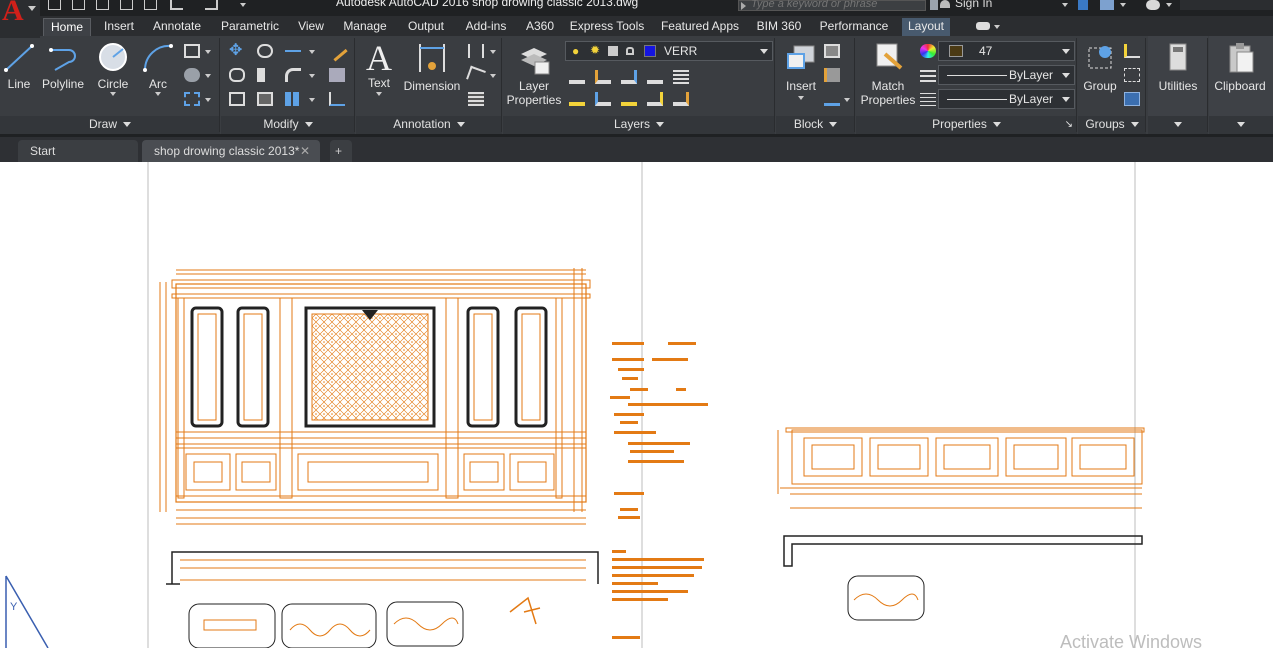  I want to click on group-selection-icon, so click(1132, 99).